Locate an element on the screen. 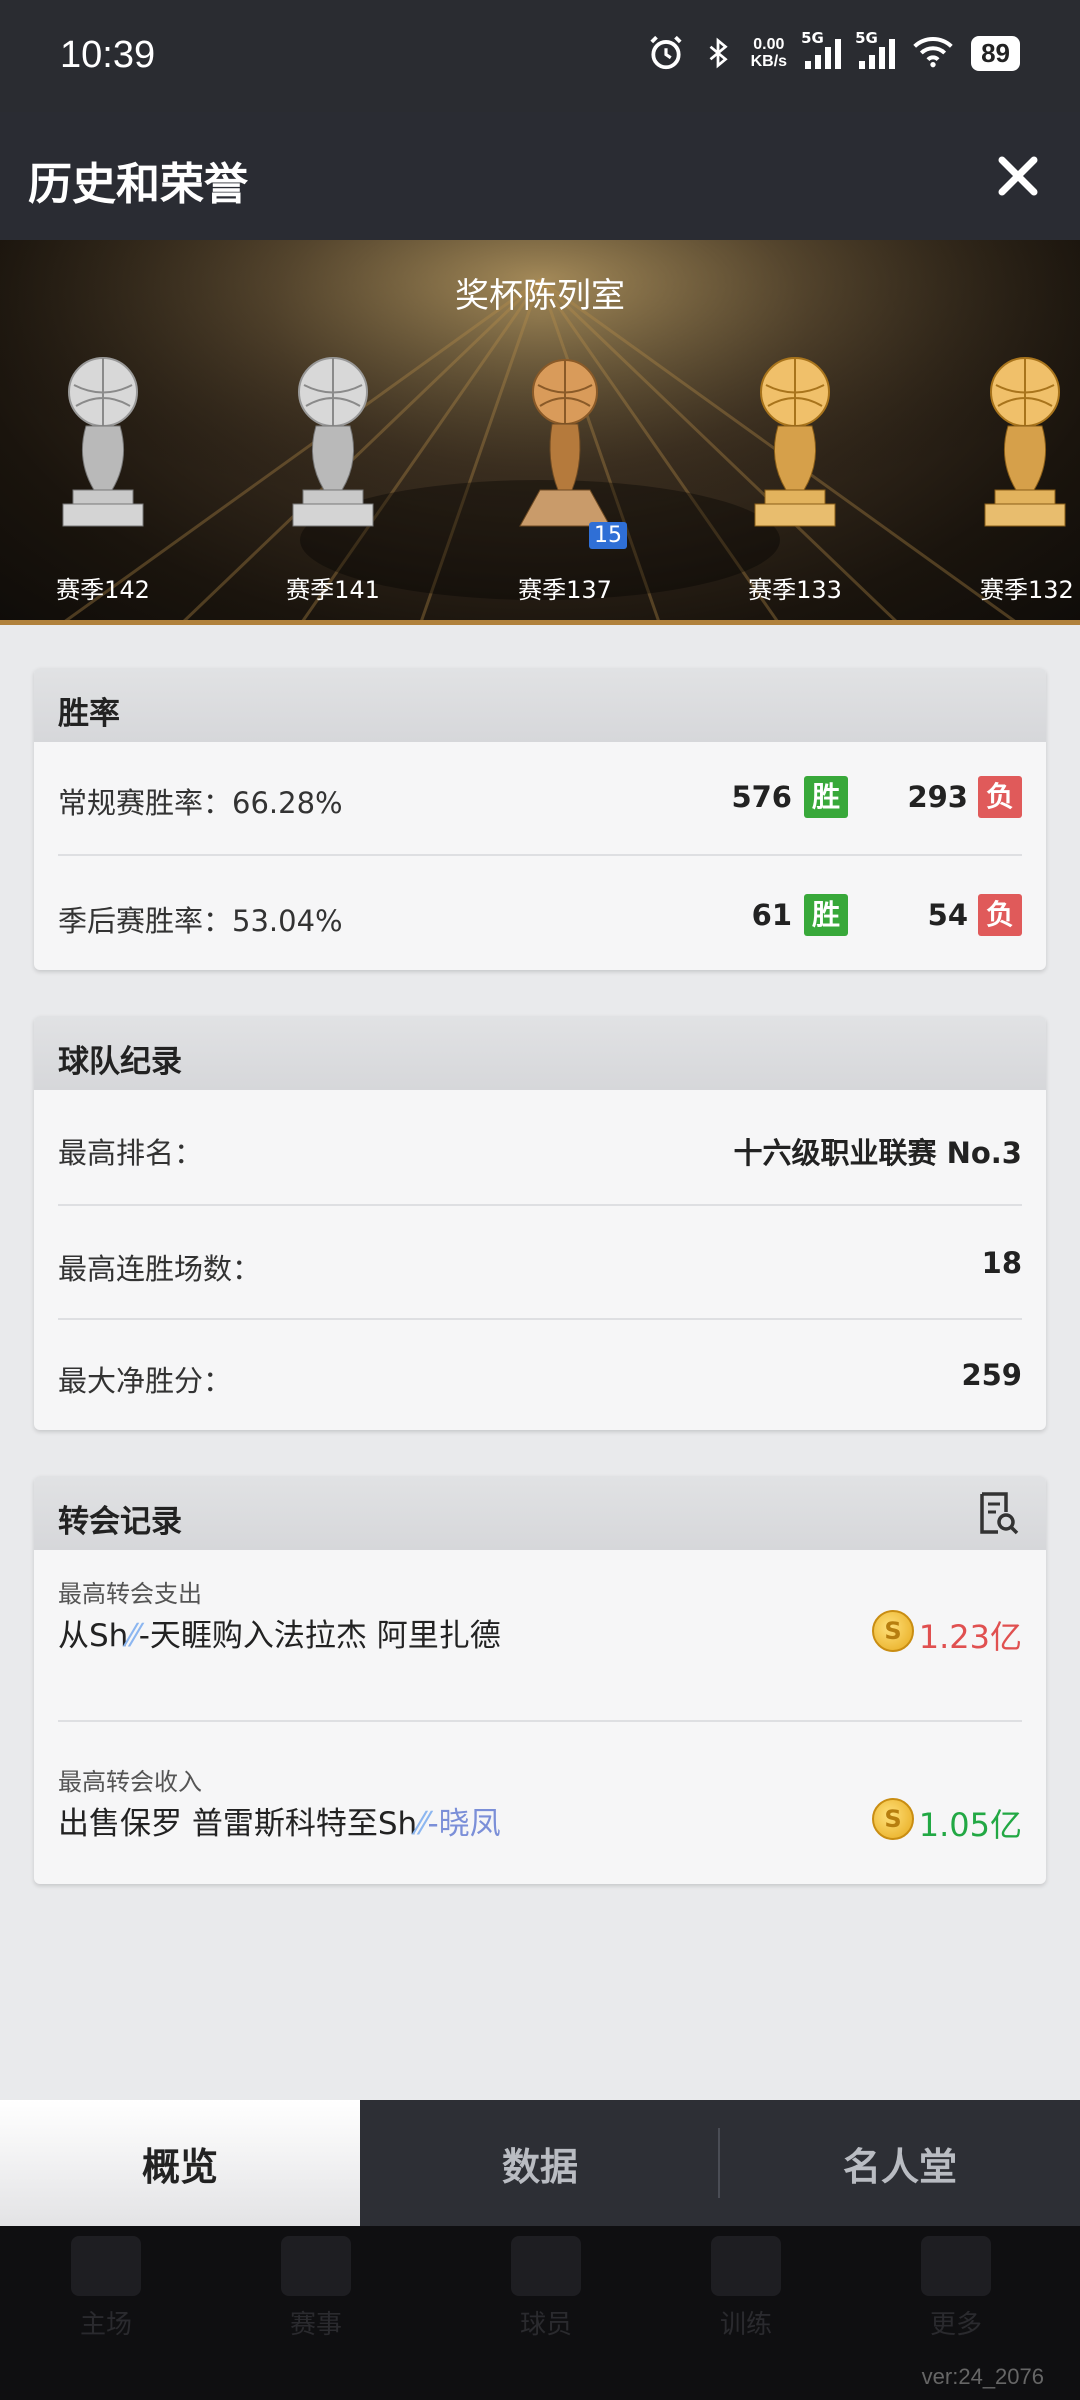 Image resolution: width=1080 pixels, height=2400 pixels. close-icon is located at coordinates (1018, 176).